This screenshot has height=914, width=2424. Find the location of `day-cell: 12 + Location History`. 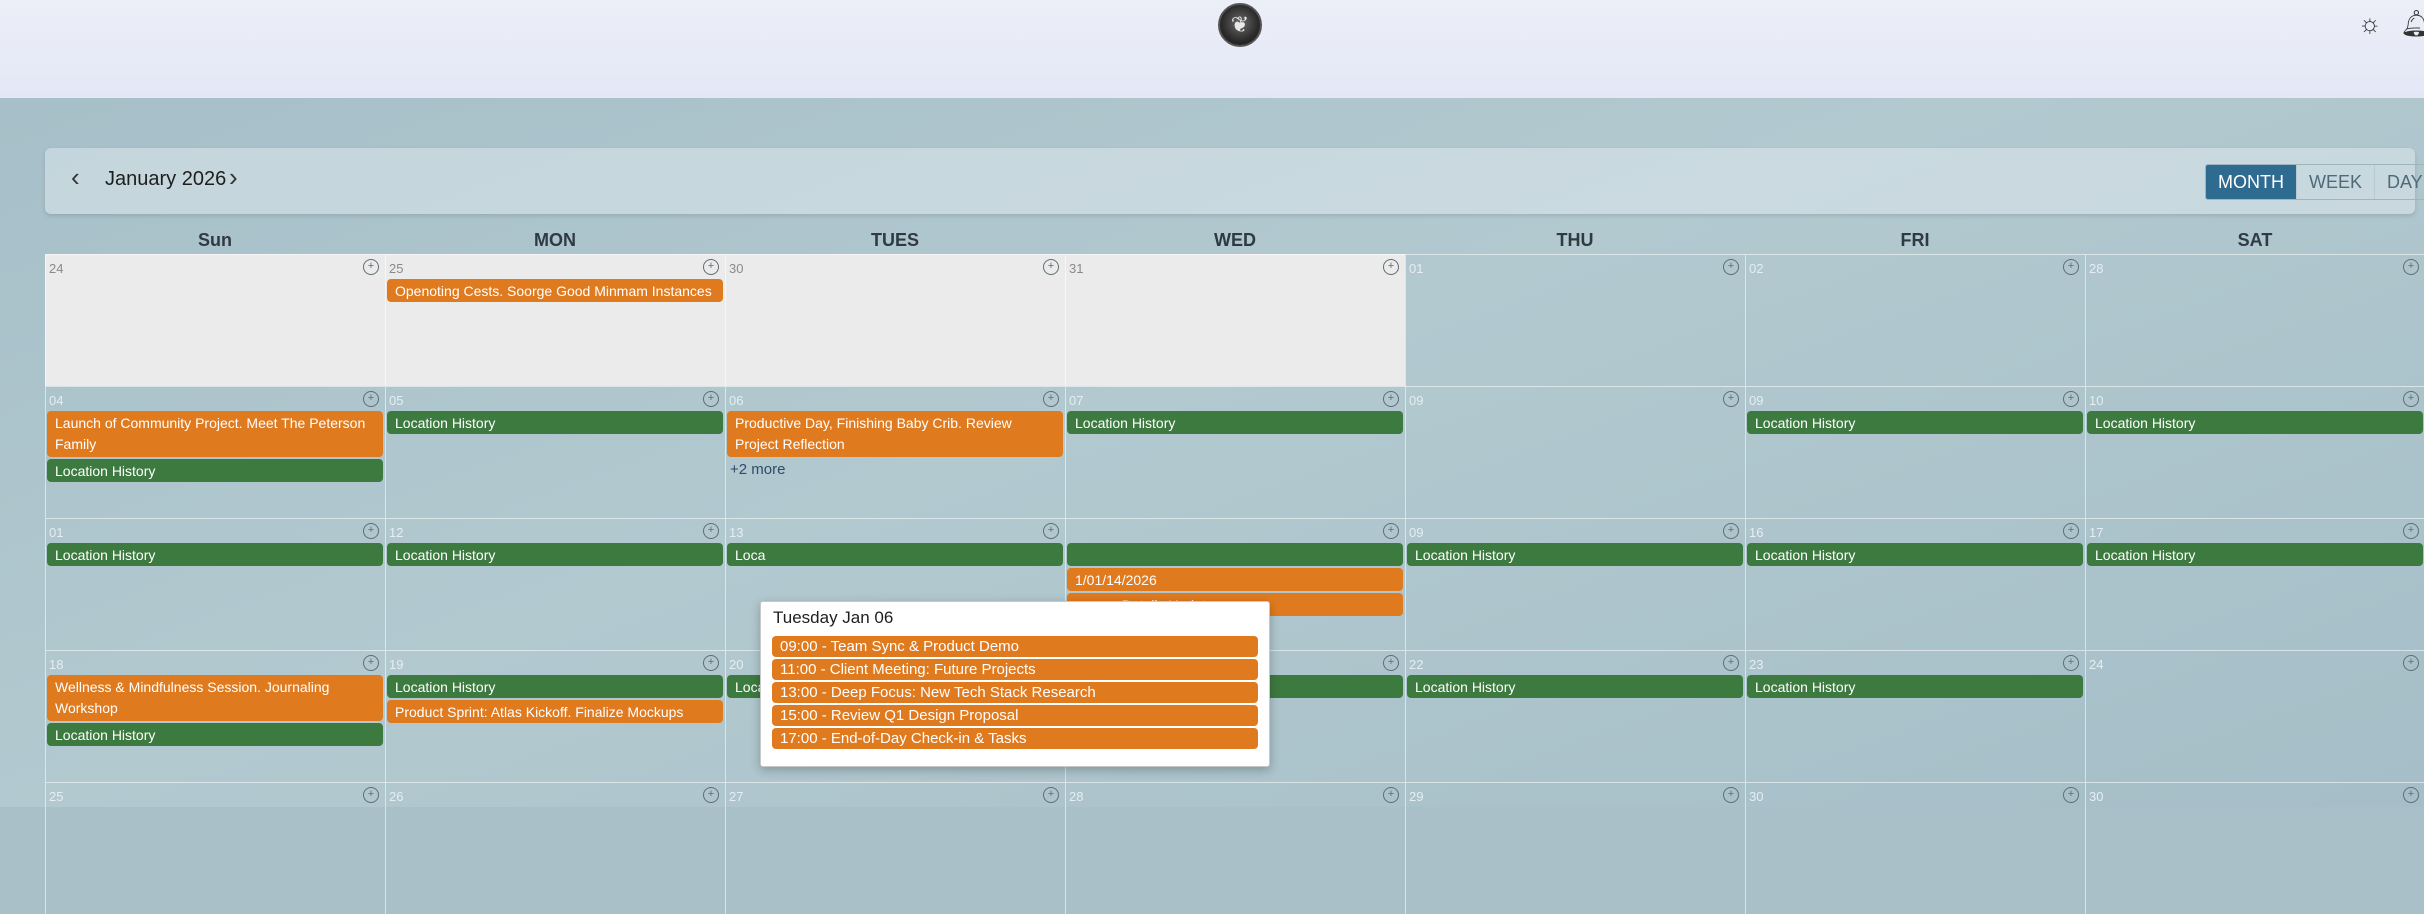

day-cell: 12 + Location History is located at coordinates (555, 584).